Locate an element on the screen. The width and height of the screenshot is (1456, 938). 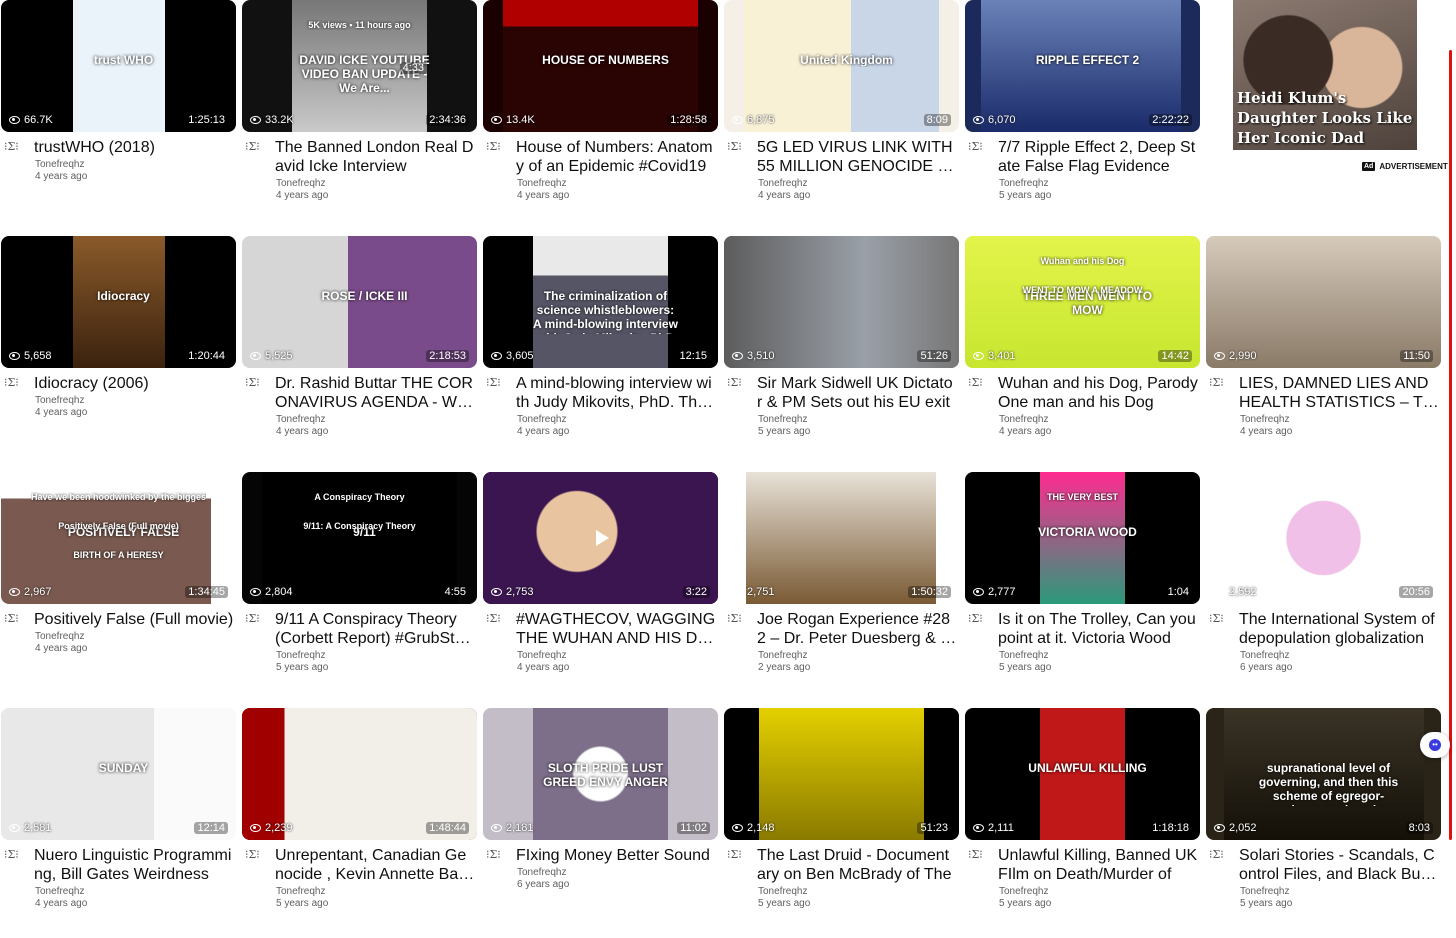
video-thumbnail: 2,148 51:23 is located at coordinates (841, 774).